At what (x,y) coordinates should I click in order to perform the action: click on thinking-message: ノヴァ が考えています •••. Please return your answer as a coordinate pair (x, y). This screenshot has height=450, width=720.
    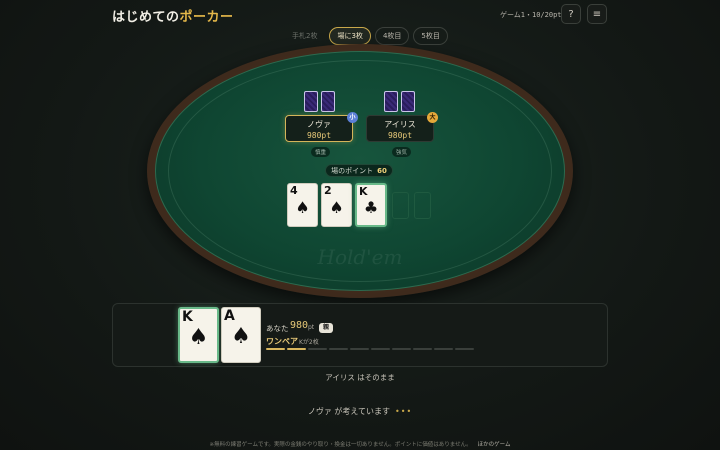
    Looking at the image, I should click on (360, 411).